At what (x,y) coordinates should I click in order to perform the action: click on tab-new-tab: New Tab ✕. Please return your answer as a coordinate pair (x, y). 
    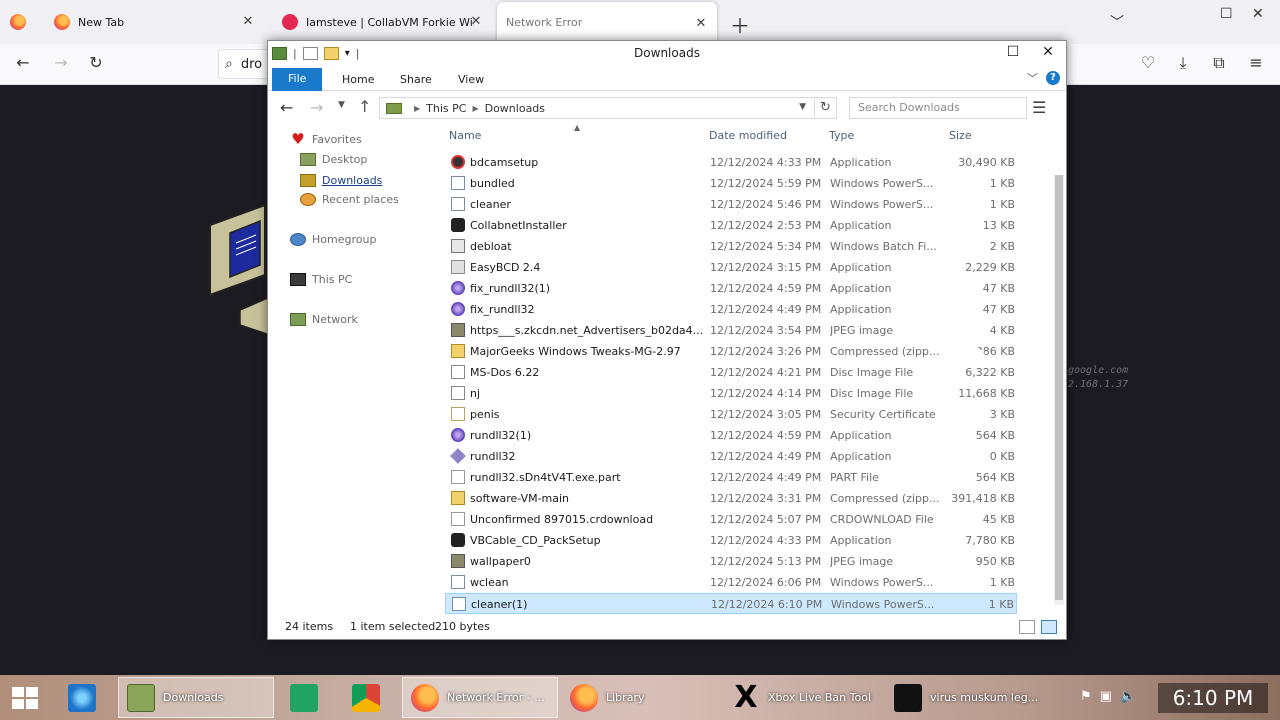
    Looking at the image, I should click on (159, 22).